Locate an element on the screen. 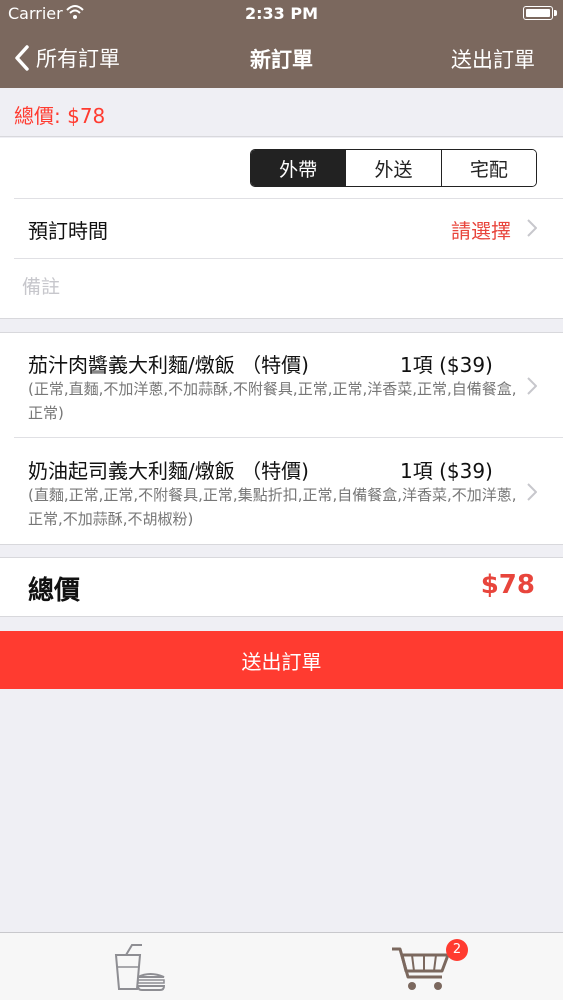 The width and height of the screenshot is (563, 1000). reserve-time-value: 請選擇 is located at coordinates (481, 231).